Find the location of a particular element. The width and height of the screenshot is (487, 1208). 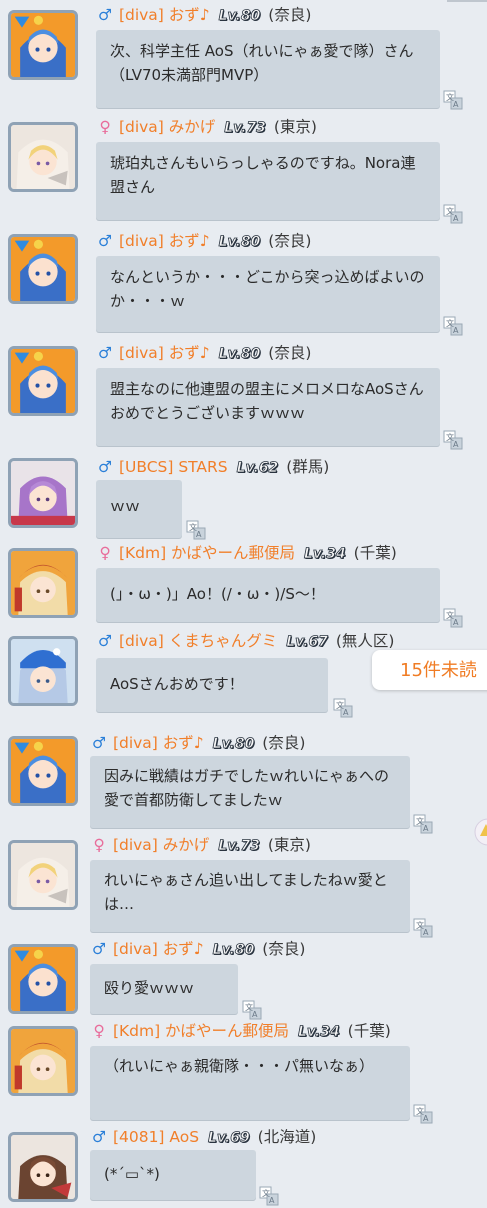

message-bubble: 琥珀丸さんもいらっしゃるのですね。Nora連盟さん is located at coordinates (268, 181).